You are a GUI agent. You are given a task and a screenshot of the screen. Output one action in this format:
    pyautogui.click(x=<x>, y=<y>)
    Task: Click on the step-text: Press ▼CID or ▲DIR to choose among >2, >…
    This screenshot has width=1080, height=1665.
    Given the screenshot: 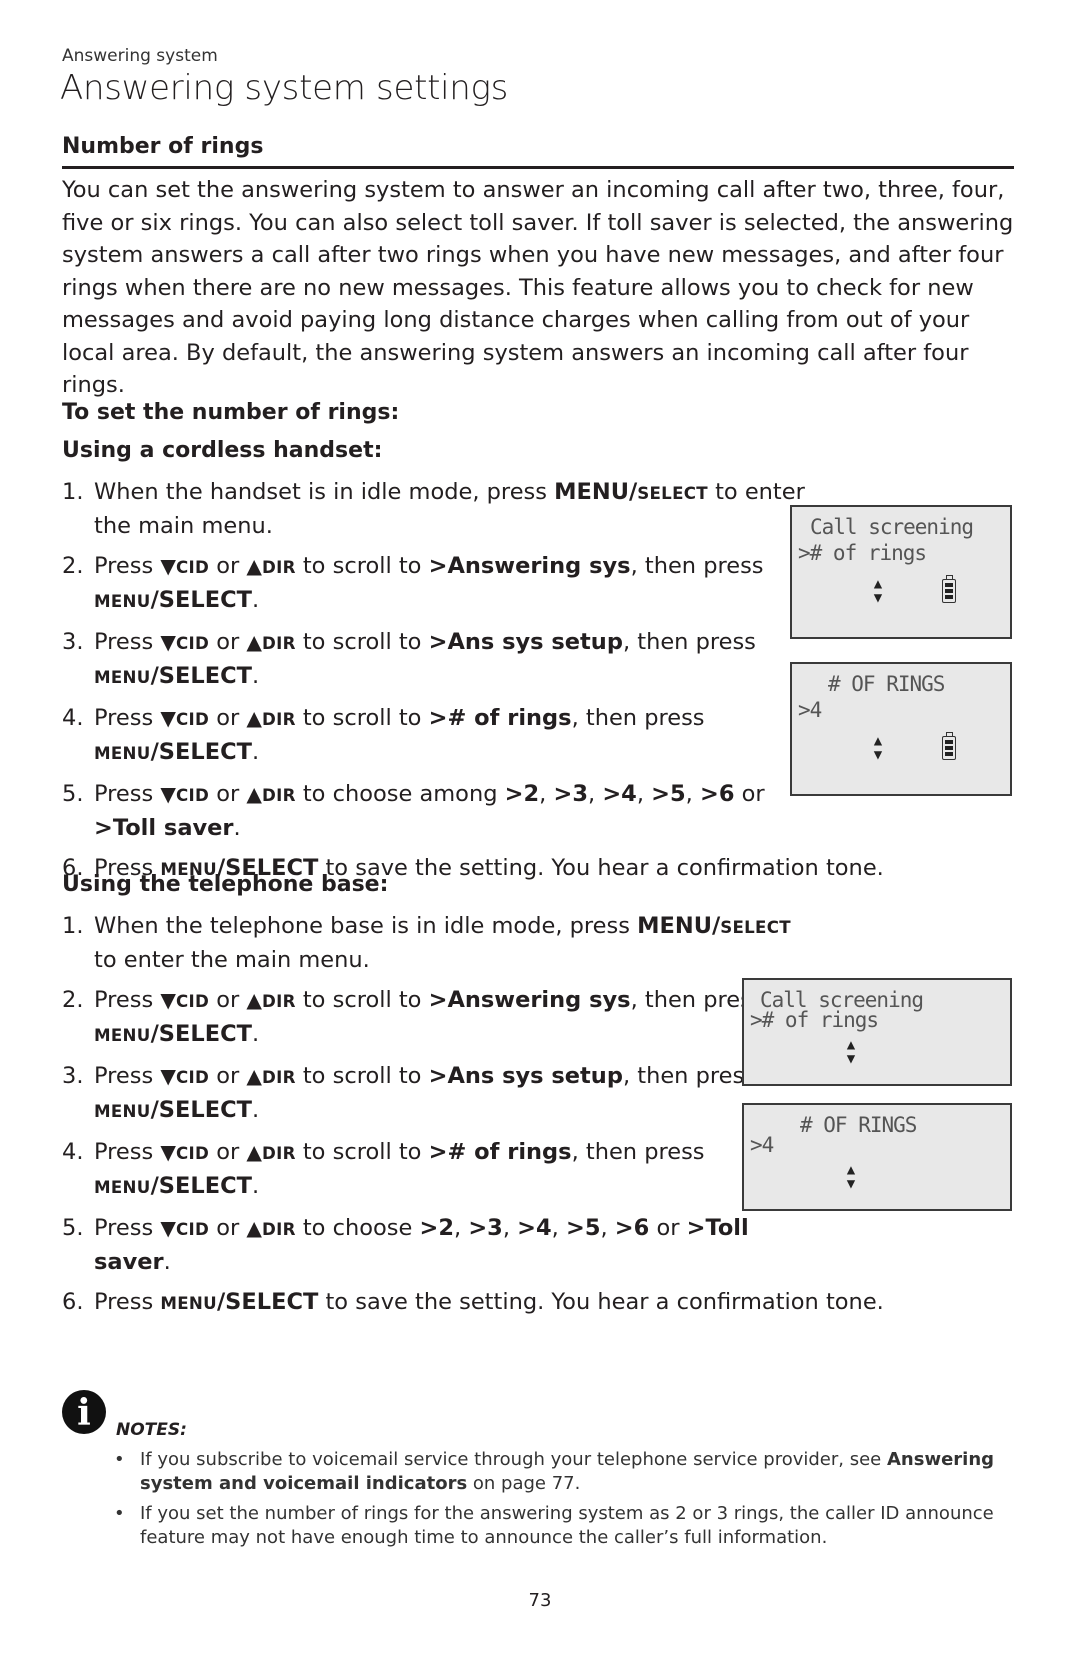 What is the action you would take?
    pyautogui.click(x=429, y=811)
    